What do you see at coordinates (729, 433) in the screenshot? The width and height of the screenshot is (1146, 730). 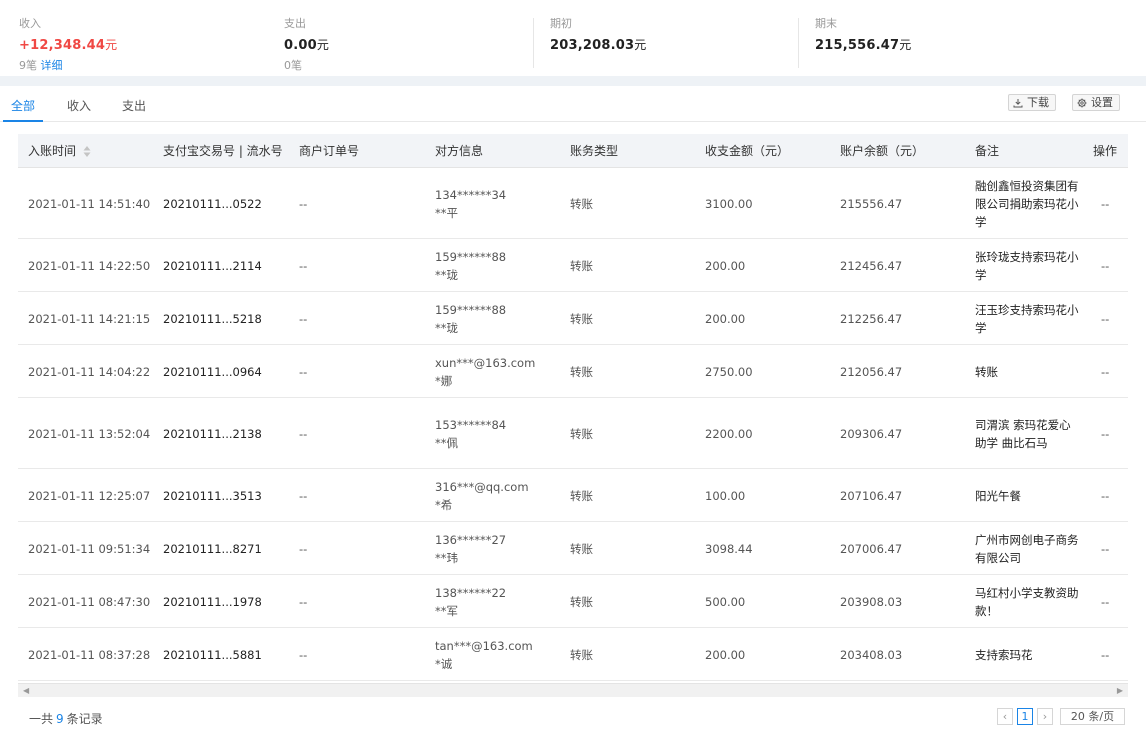 I see `amount-cell: 2200.00` at bounding box center [729, 433].